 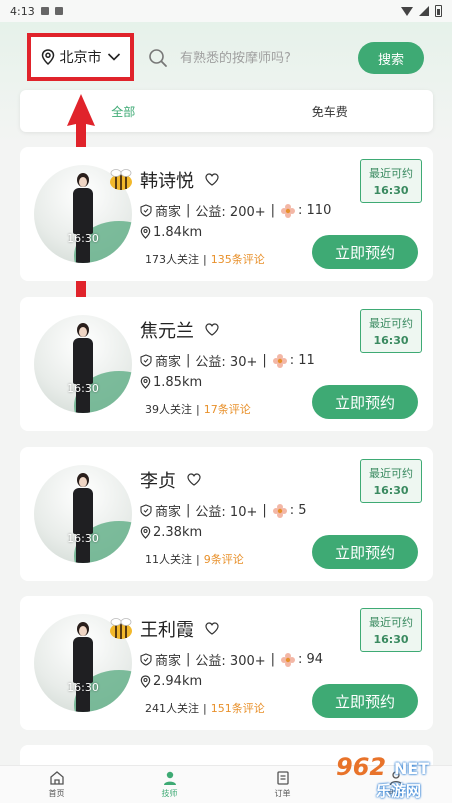 I want to click on status-bar: 4:13, so click(x=226, y=11).